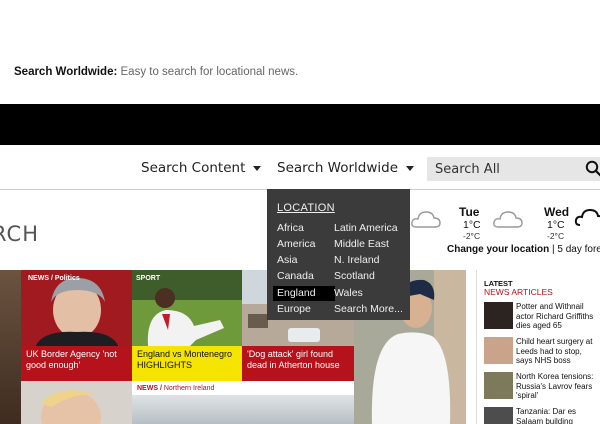 Image resolution: width=600 pixels, height=424 pixels. Describe the element at coordinates (193, 168) in the screenshot. I see `search-content-label: Search Content` at that location.